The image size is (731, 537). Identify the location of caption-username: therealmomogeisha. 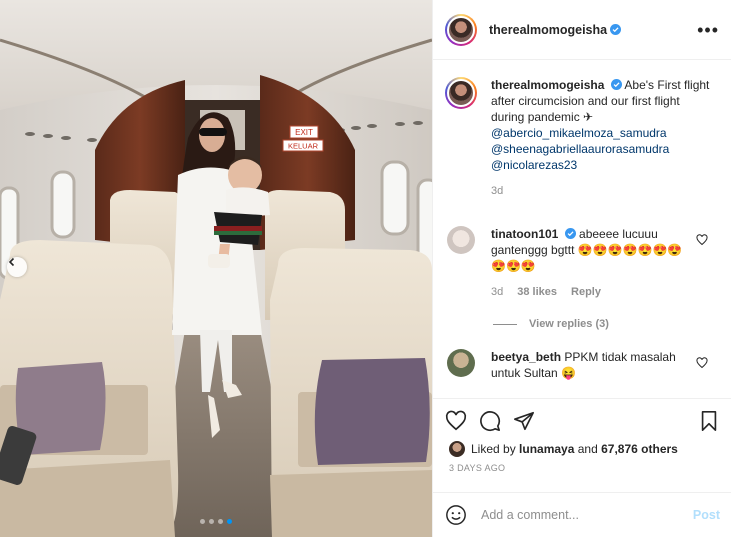
(547, 85).